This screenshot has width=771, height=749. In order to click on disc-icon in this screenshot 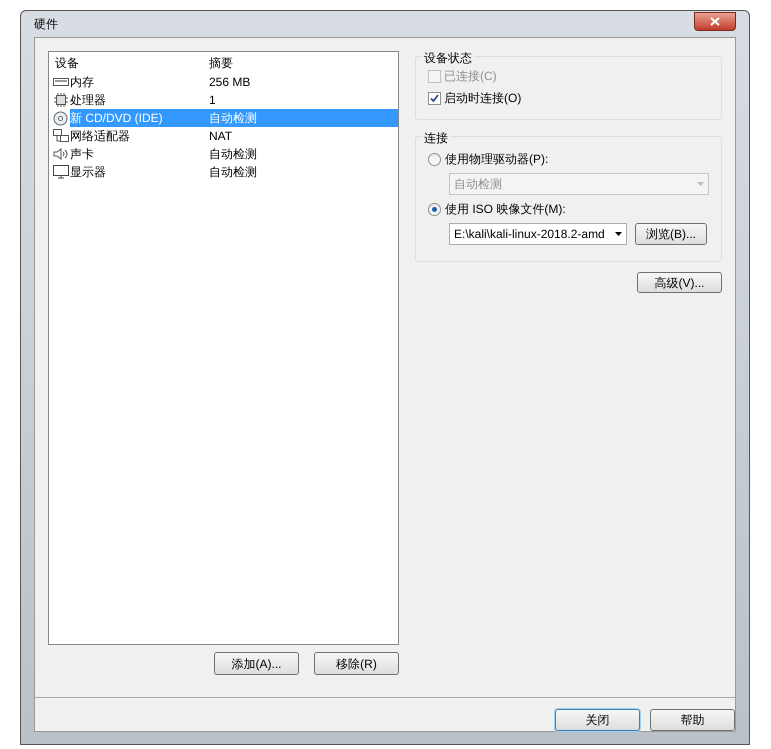, I will do `click(60, 118)`.